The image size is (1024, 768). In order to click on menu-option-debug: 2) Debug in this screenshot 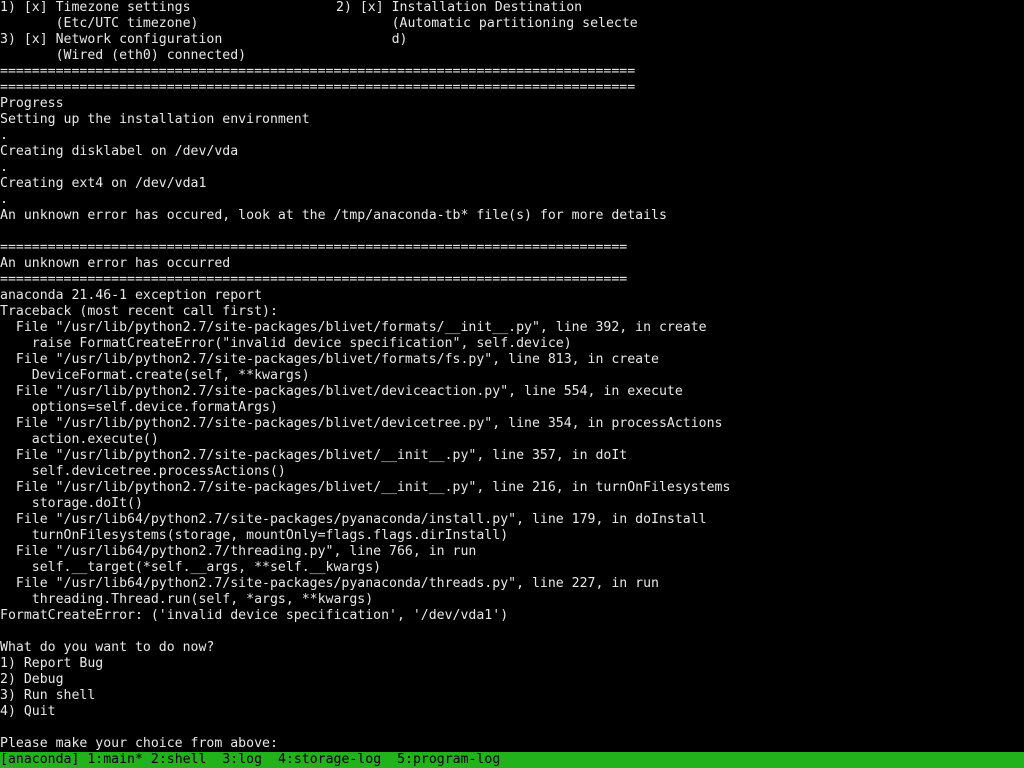, I will do `click(32, 680)`.